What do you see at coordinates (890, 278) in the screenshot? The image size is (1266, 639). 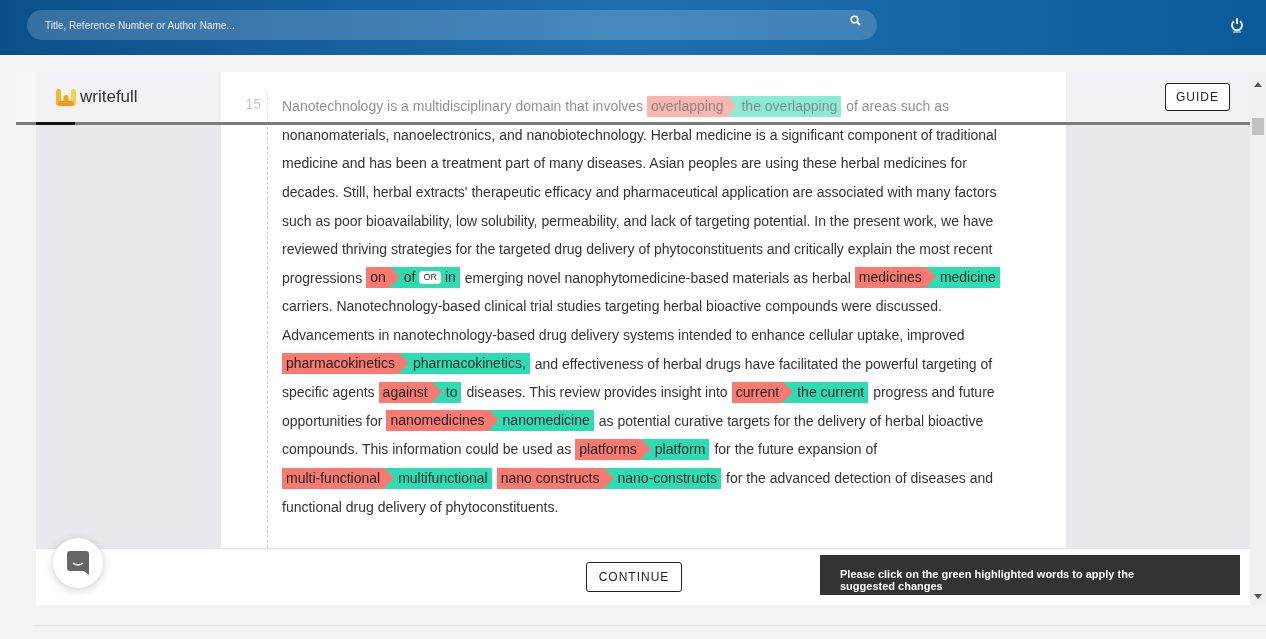 I see `original-word: medicines` at bounding box center [890, 278].